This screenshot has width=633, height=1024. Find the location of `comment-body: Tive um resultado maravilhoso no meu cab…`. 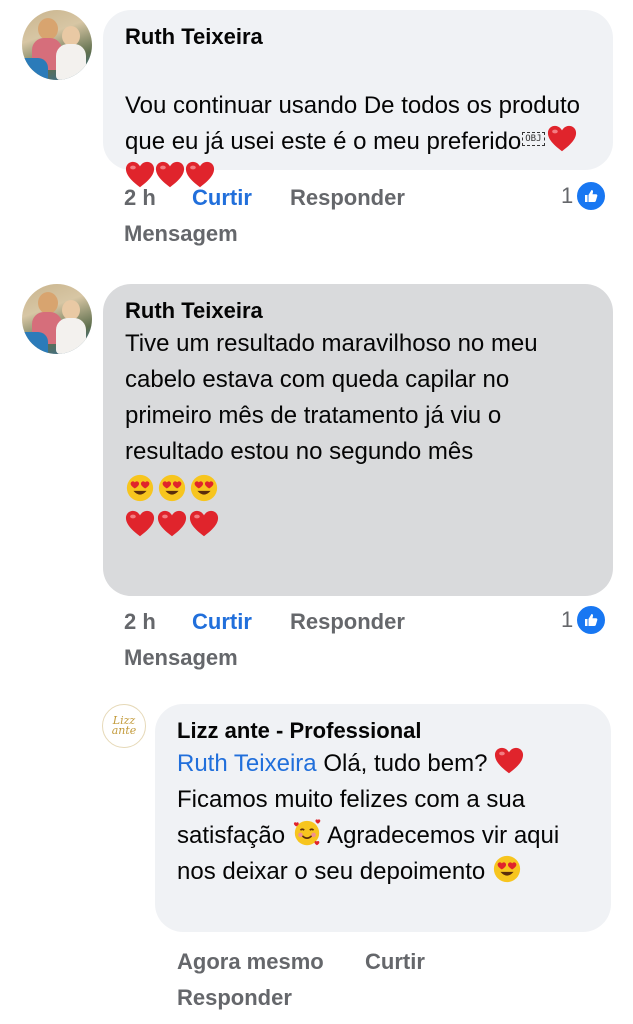

comment-body: Tive um resultado maravilhoso no meu cab… is located at coordinates (331, 397).